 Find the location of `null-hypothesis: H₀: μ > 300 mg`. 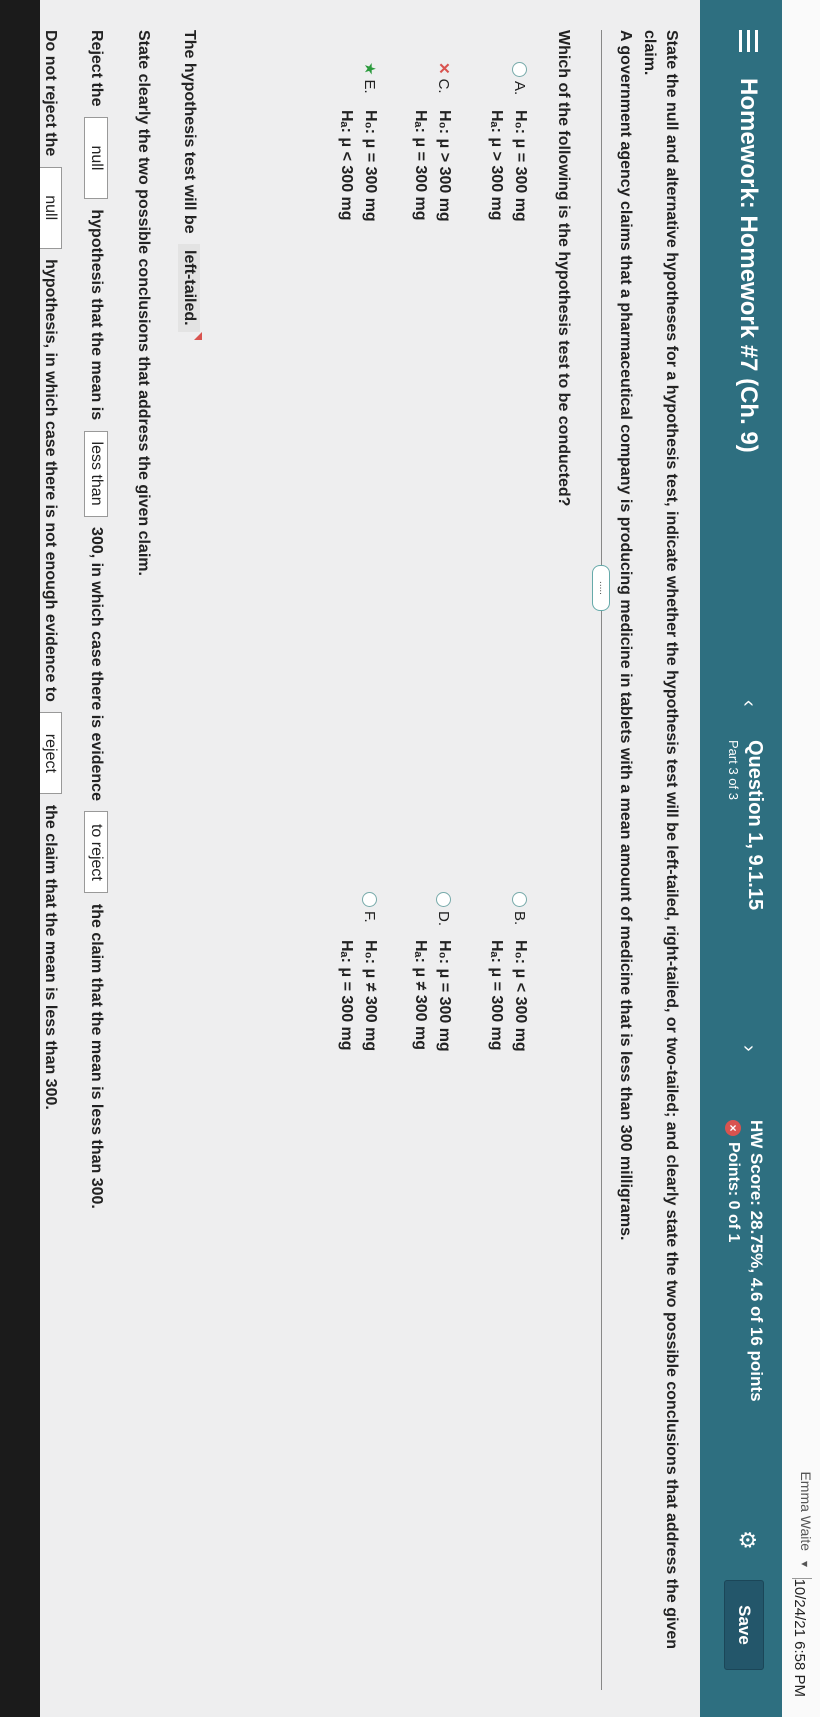

null-hypothesis: H₀: μ > 300 mg is located at coordinates (444, 166).